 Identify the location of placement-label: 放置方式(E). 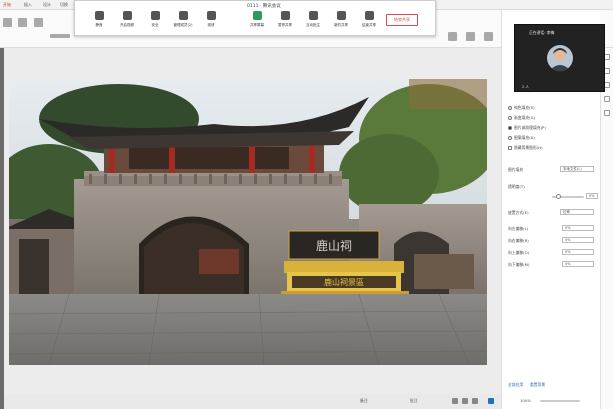
(518, 212).